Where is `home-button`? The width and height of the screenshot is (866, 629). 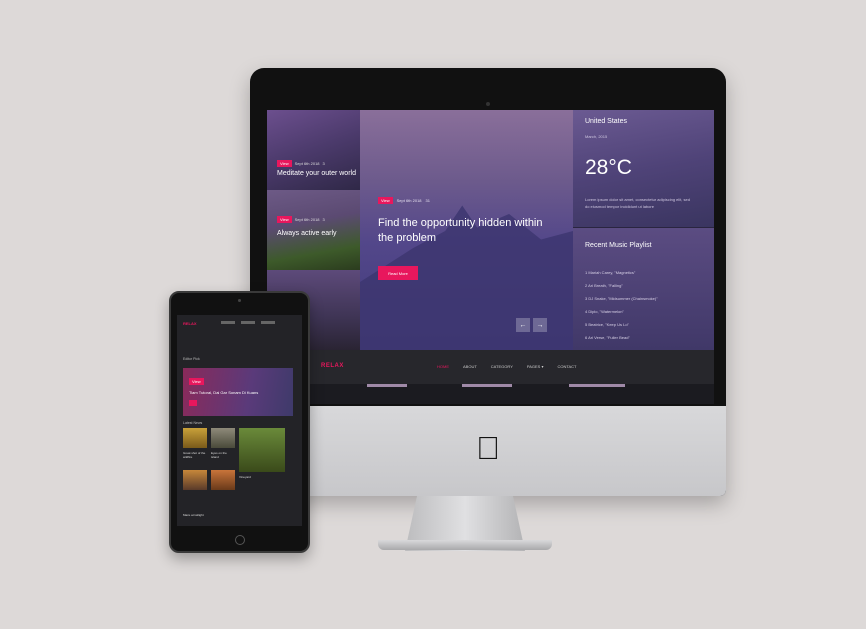 home-button is located at coordinates (239, 540).